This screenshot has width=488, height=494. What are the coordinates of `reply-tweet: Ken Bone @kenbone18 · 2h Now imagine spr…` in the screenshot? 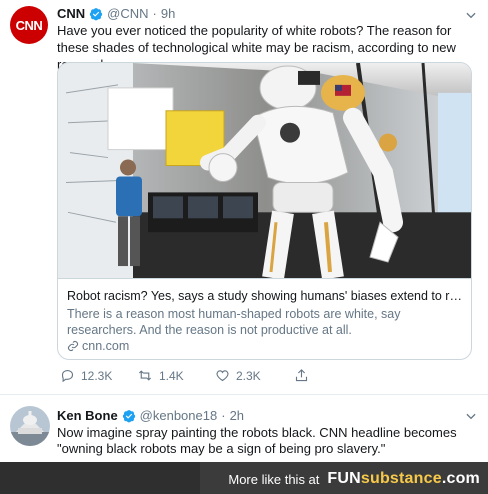 It's located at (244, 429).